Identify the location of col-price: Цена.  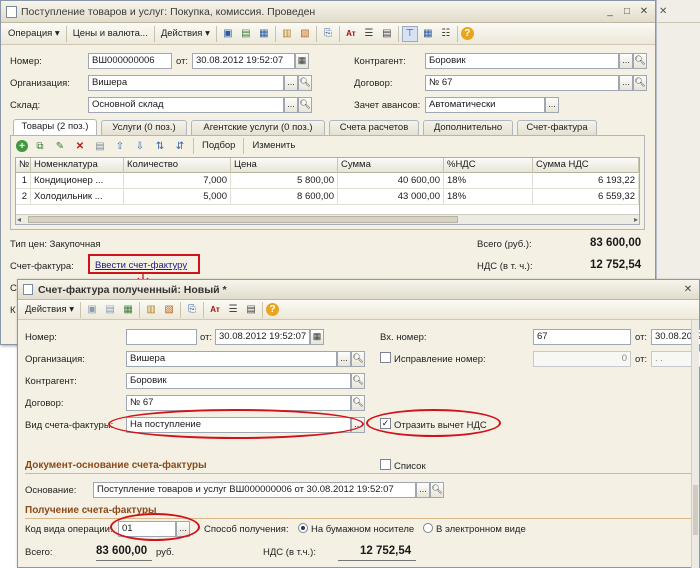
(284, 165).